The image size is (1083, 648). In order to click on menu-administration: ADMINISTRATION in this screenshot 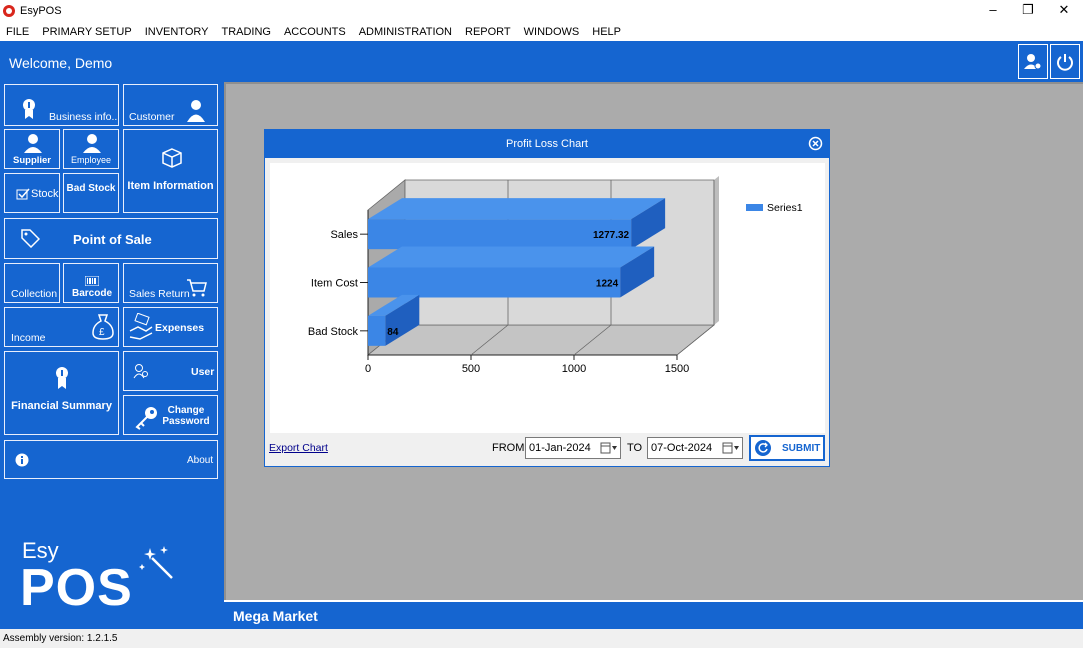, I will do `click(406, 32)`.